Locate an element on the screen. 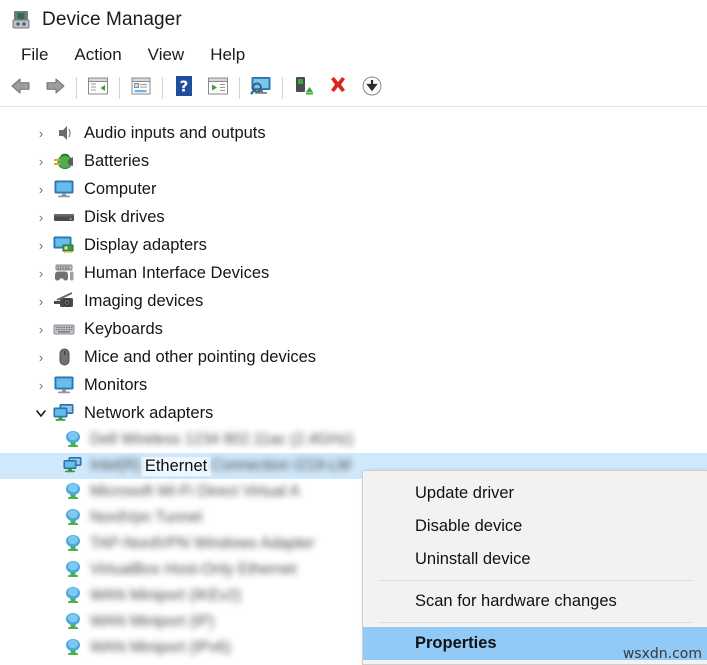 The height and width of the screenshot is (665, 707). tree-node-label: Mice and other pointing devices is located at coordinates (200, 356).